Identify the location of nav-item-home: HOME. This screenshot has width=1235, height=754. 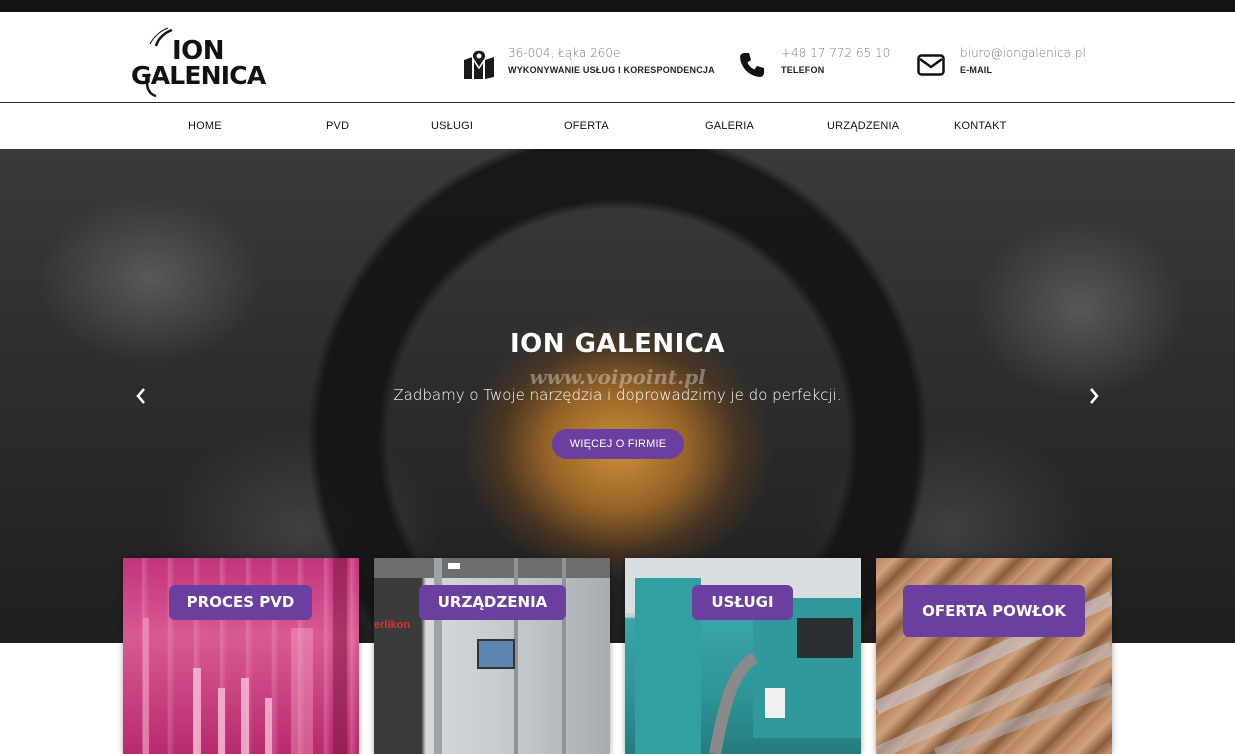
(205, 126).